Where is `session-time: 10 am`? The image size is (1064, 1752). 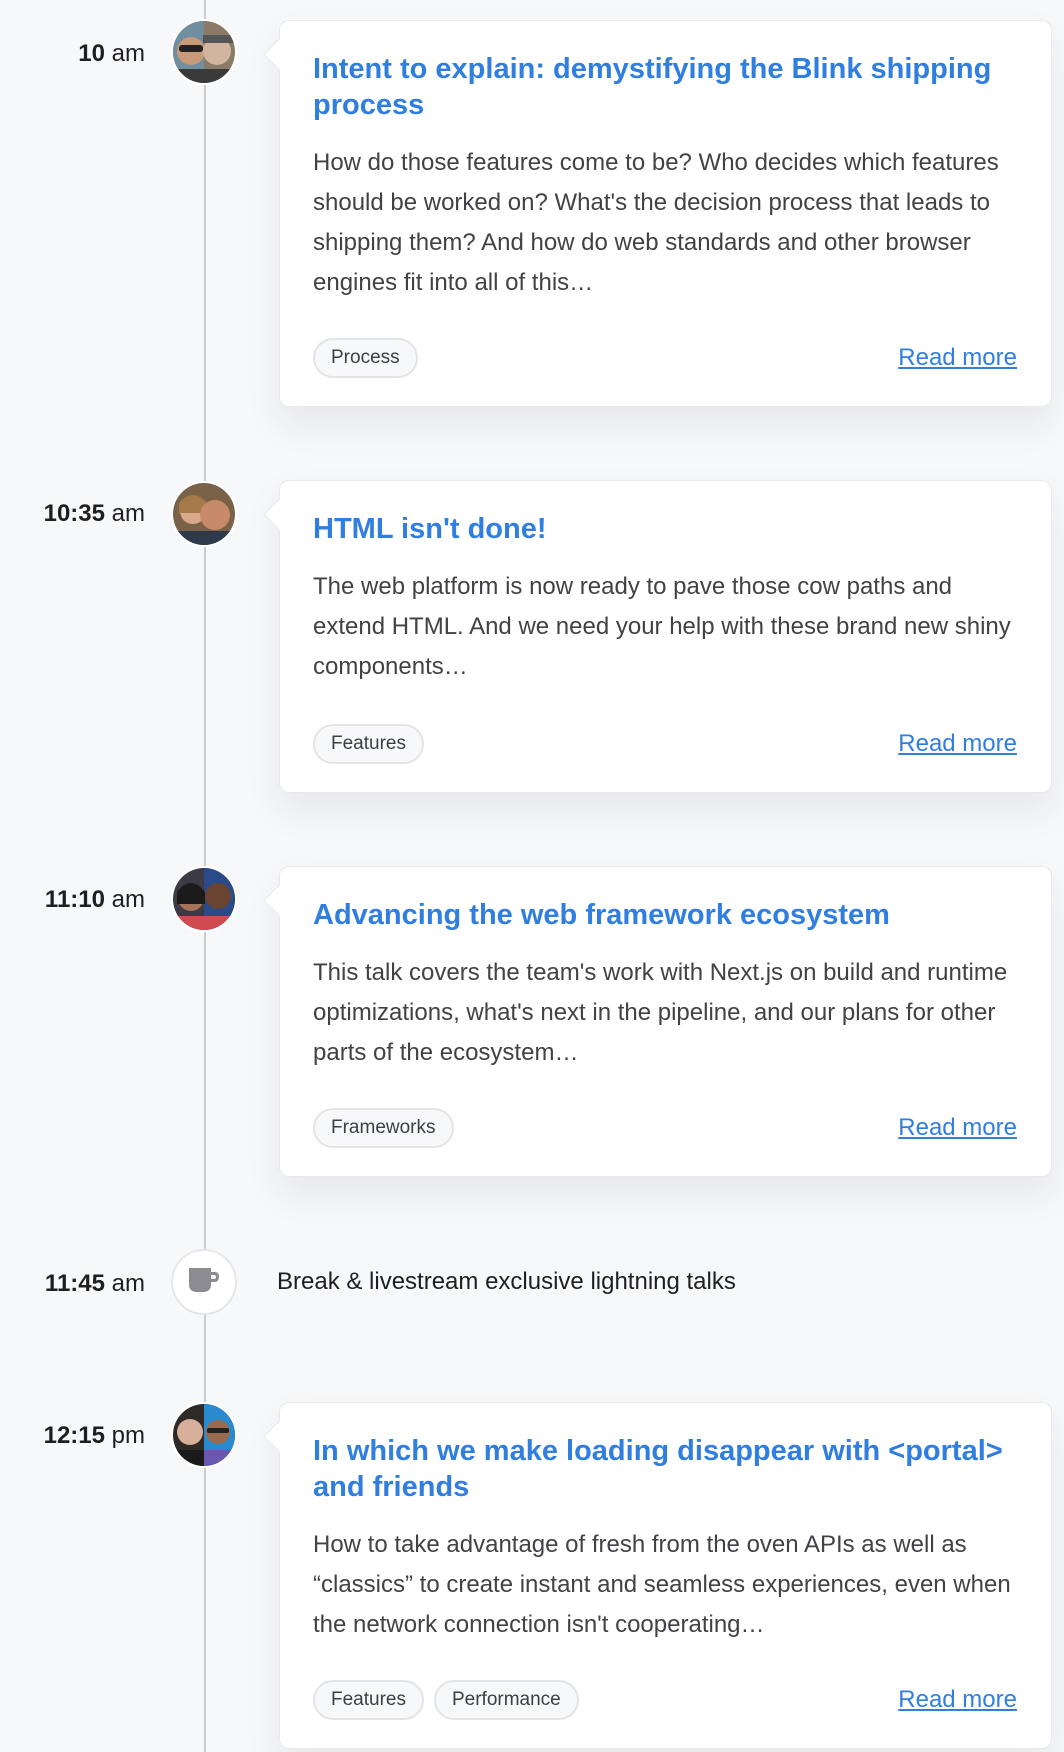 session-time: 10 am is located at coordinates (111, 53).